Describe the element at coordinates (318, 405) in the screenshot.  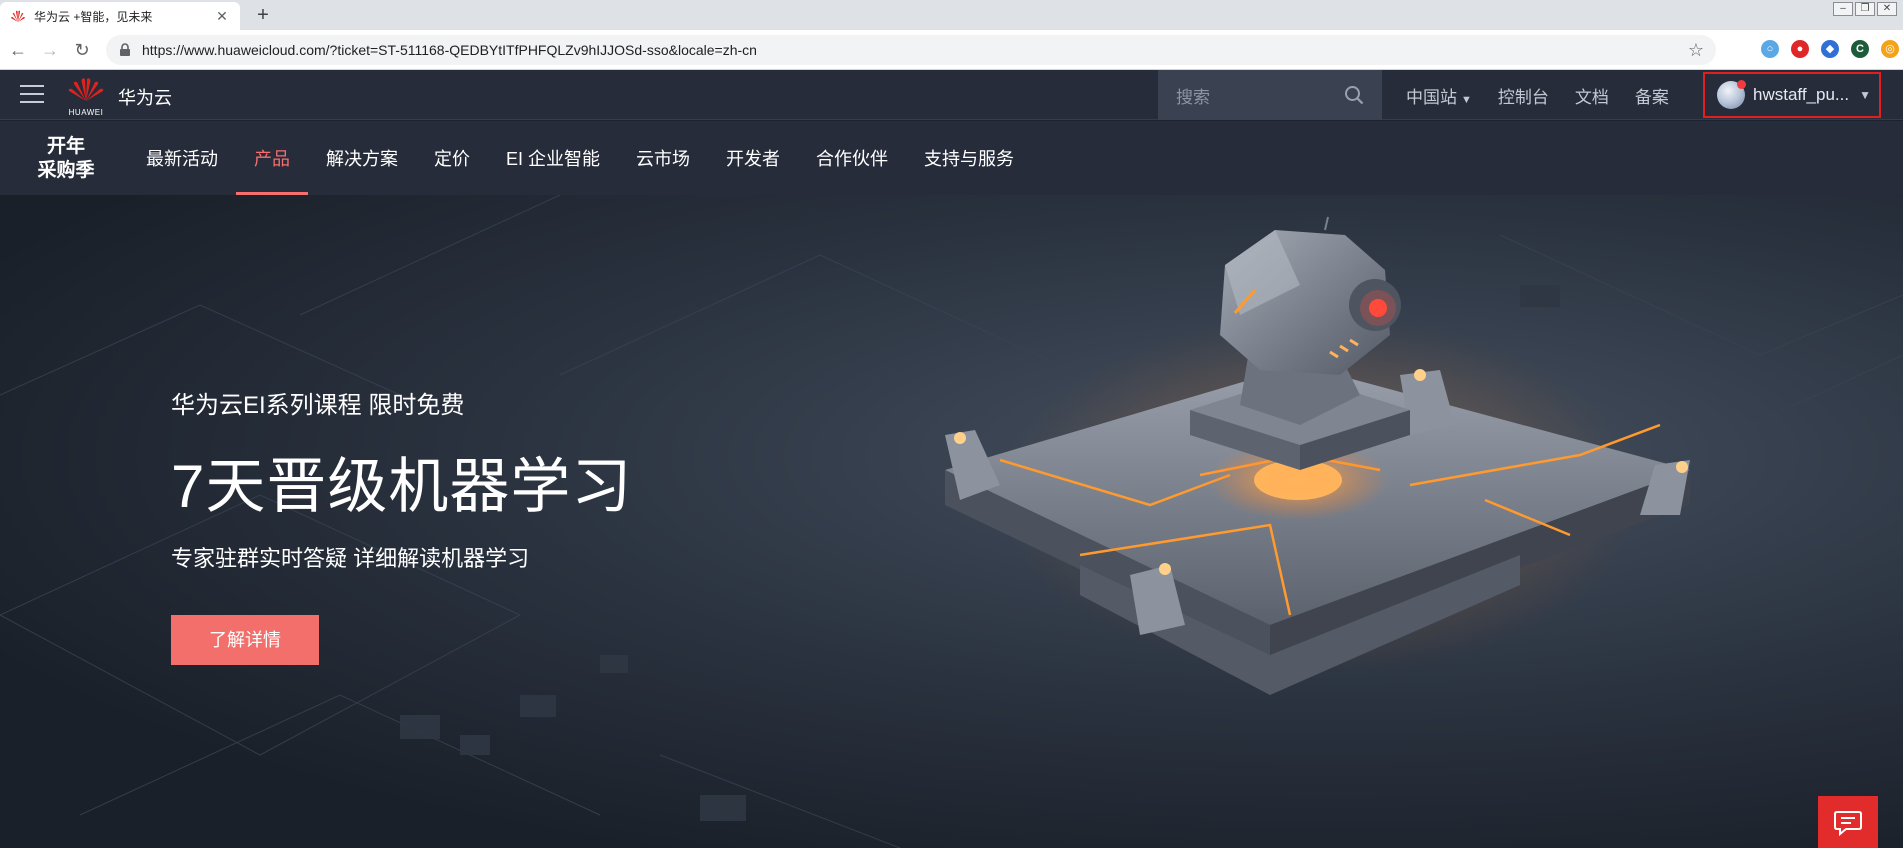
I see `hero-subtitle: 华为云EI系列课程 限时免费` at that location.